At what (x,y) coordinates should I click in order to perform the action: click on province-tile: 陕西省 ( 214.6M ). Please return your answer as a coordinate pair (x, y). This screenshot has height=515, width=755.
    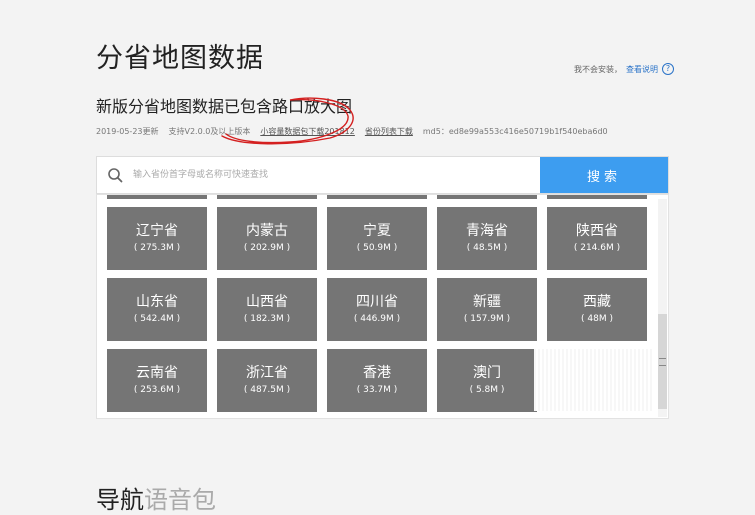
    Looking at the image, I should click on (597, 238).